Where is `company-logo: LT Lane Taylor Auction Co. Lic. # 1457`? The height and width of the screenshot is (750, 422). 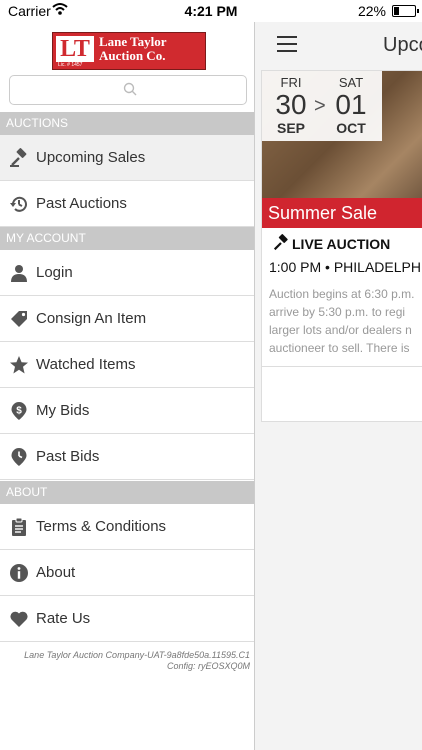
company-logo: LT Lane Taylor Auction Co. Lic. # 1457 is located at coordinates (129, 51).